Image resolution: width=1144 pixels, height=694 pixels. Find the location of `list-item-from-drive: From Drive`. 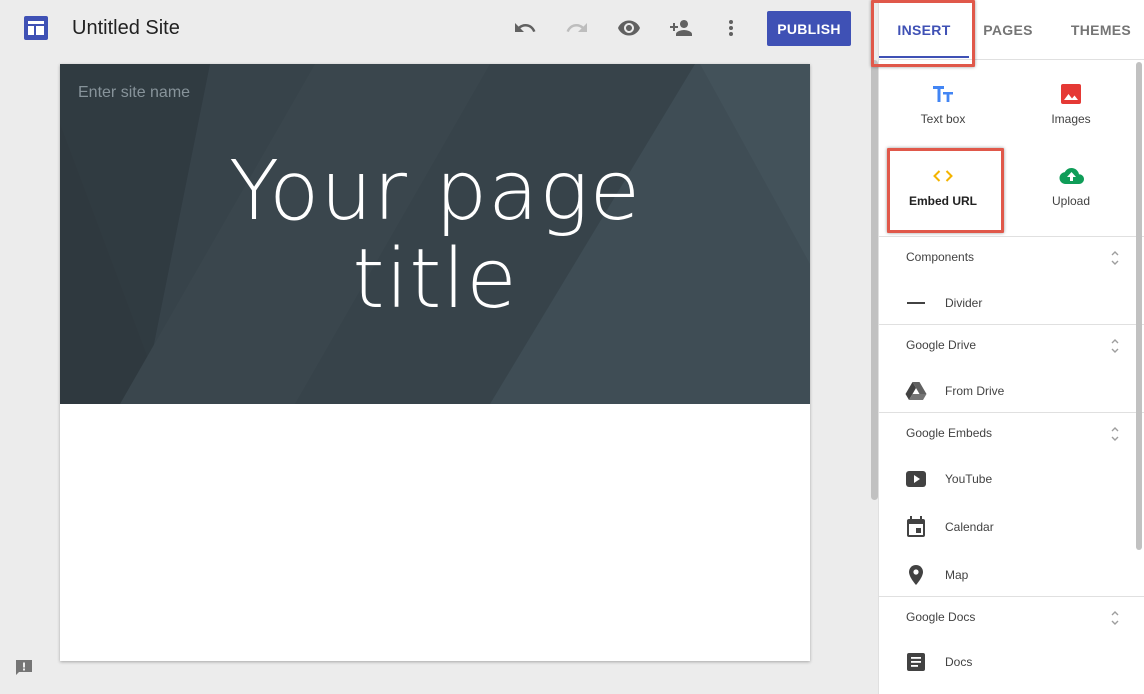

list-item-from-drive: From Drive is located at coordinates (1011, 390).